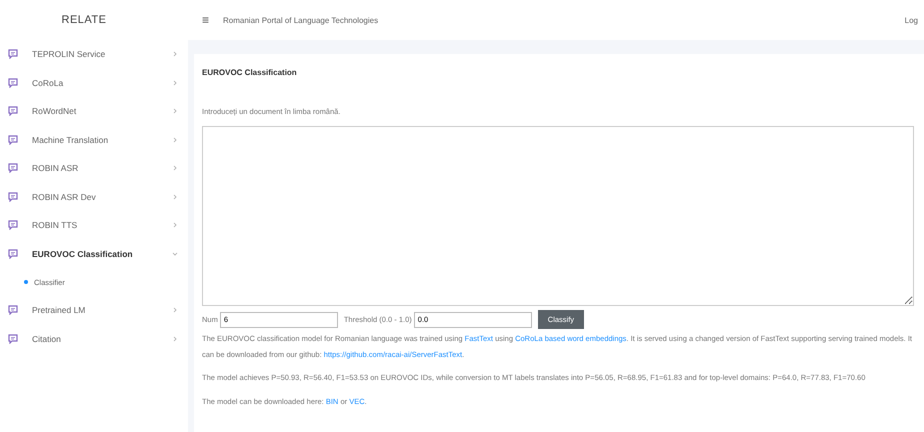 This screenshot has width=924, height=432. Describe the element at coordinates (913, 20) in the screenshot. I see `login-link: Log` at that location.